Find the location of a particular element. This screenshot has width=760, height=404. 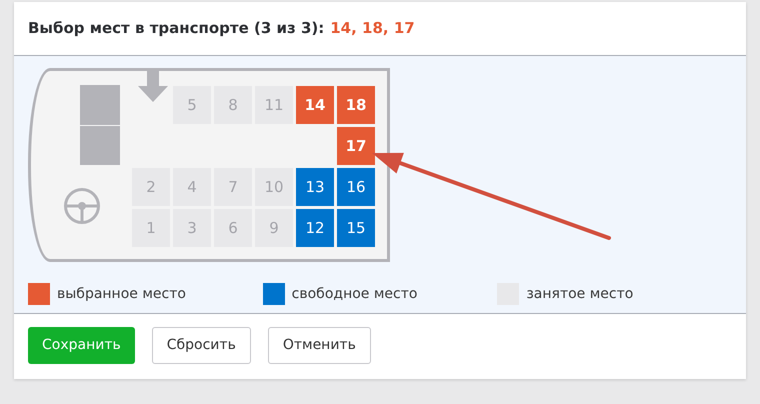

save-button: Сохранить is located at coordinates (81, 345).